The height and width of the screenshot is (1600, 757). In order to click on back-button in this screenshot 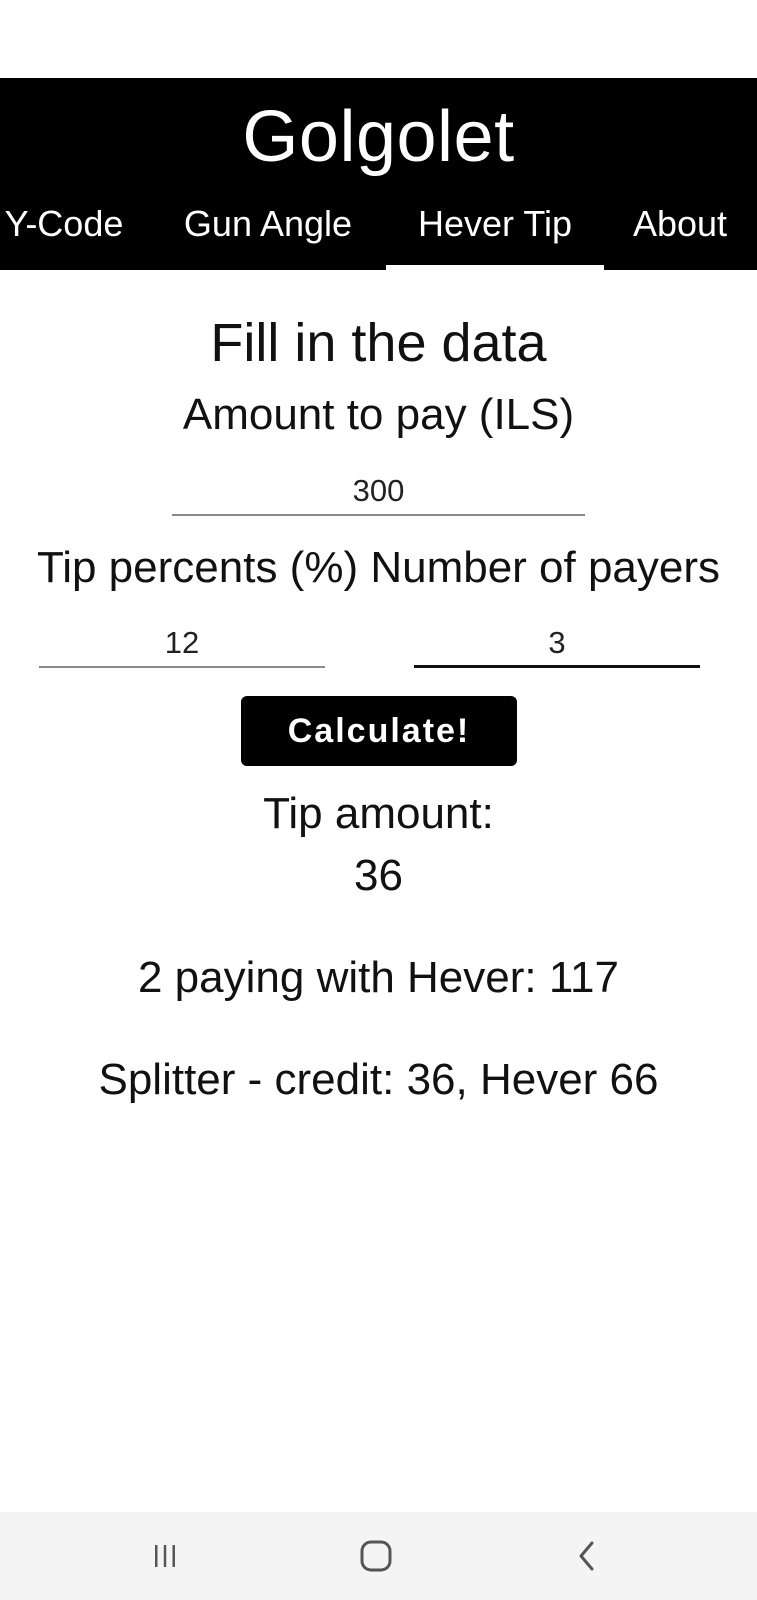, I will do `click(587, 1556)`.